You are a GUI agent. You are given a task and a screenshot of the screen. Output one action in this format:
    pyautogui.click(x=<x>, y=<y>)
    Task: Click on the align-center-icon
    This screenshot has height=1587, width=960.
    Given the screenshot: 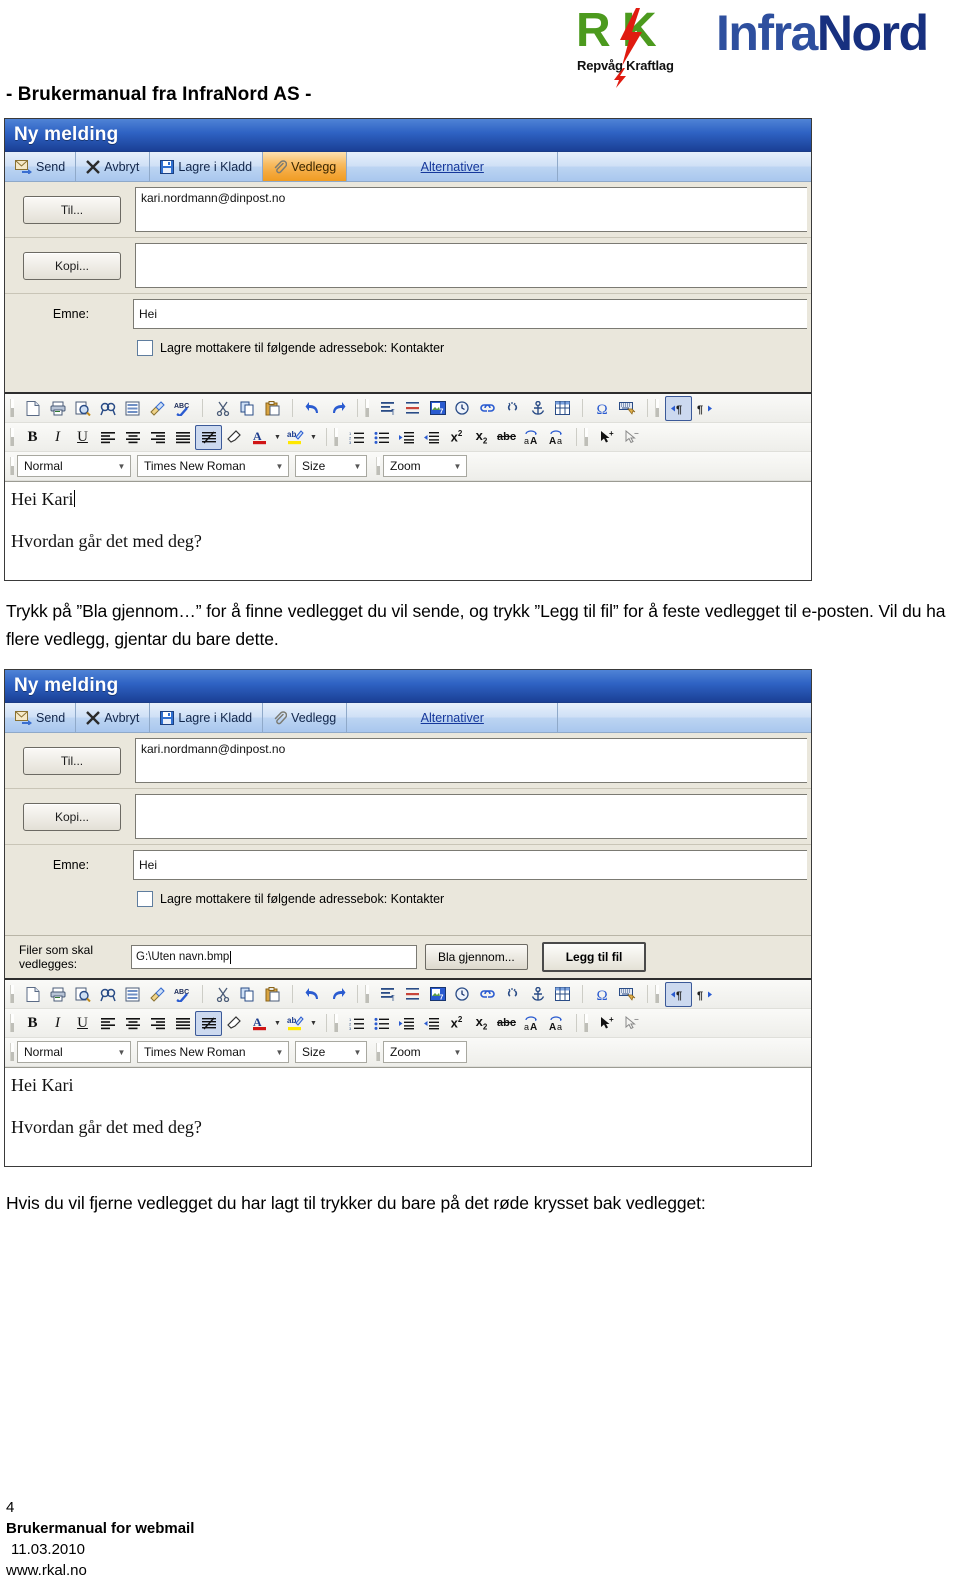 What is the action you would take?
    pyautogui.click(x=132, y=437)
    